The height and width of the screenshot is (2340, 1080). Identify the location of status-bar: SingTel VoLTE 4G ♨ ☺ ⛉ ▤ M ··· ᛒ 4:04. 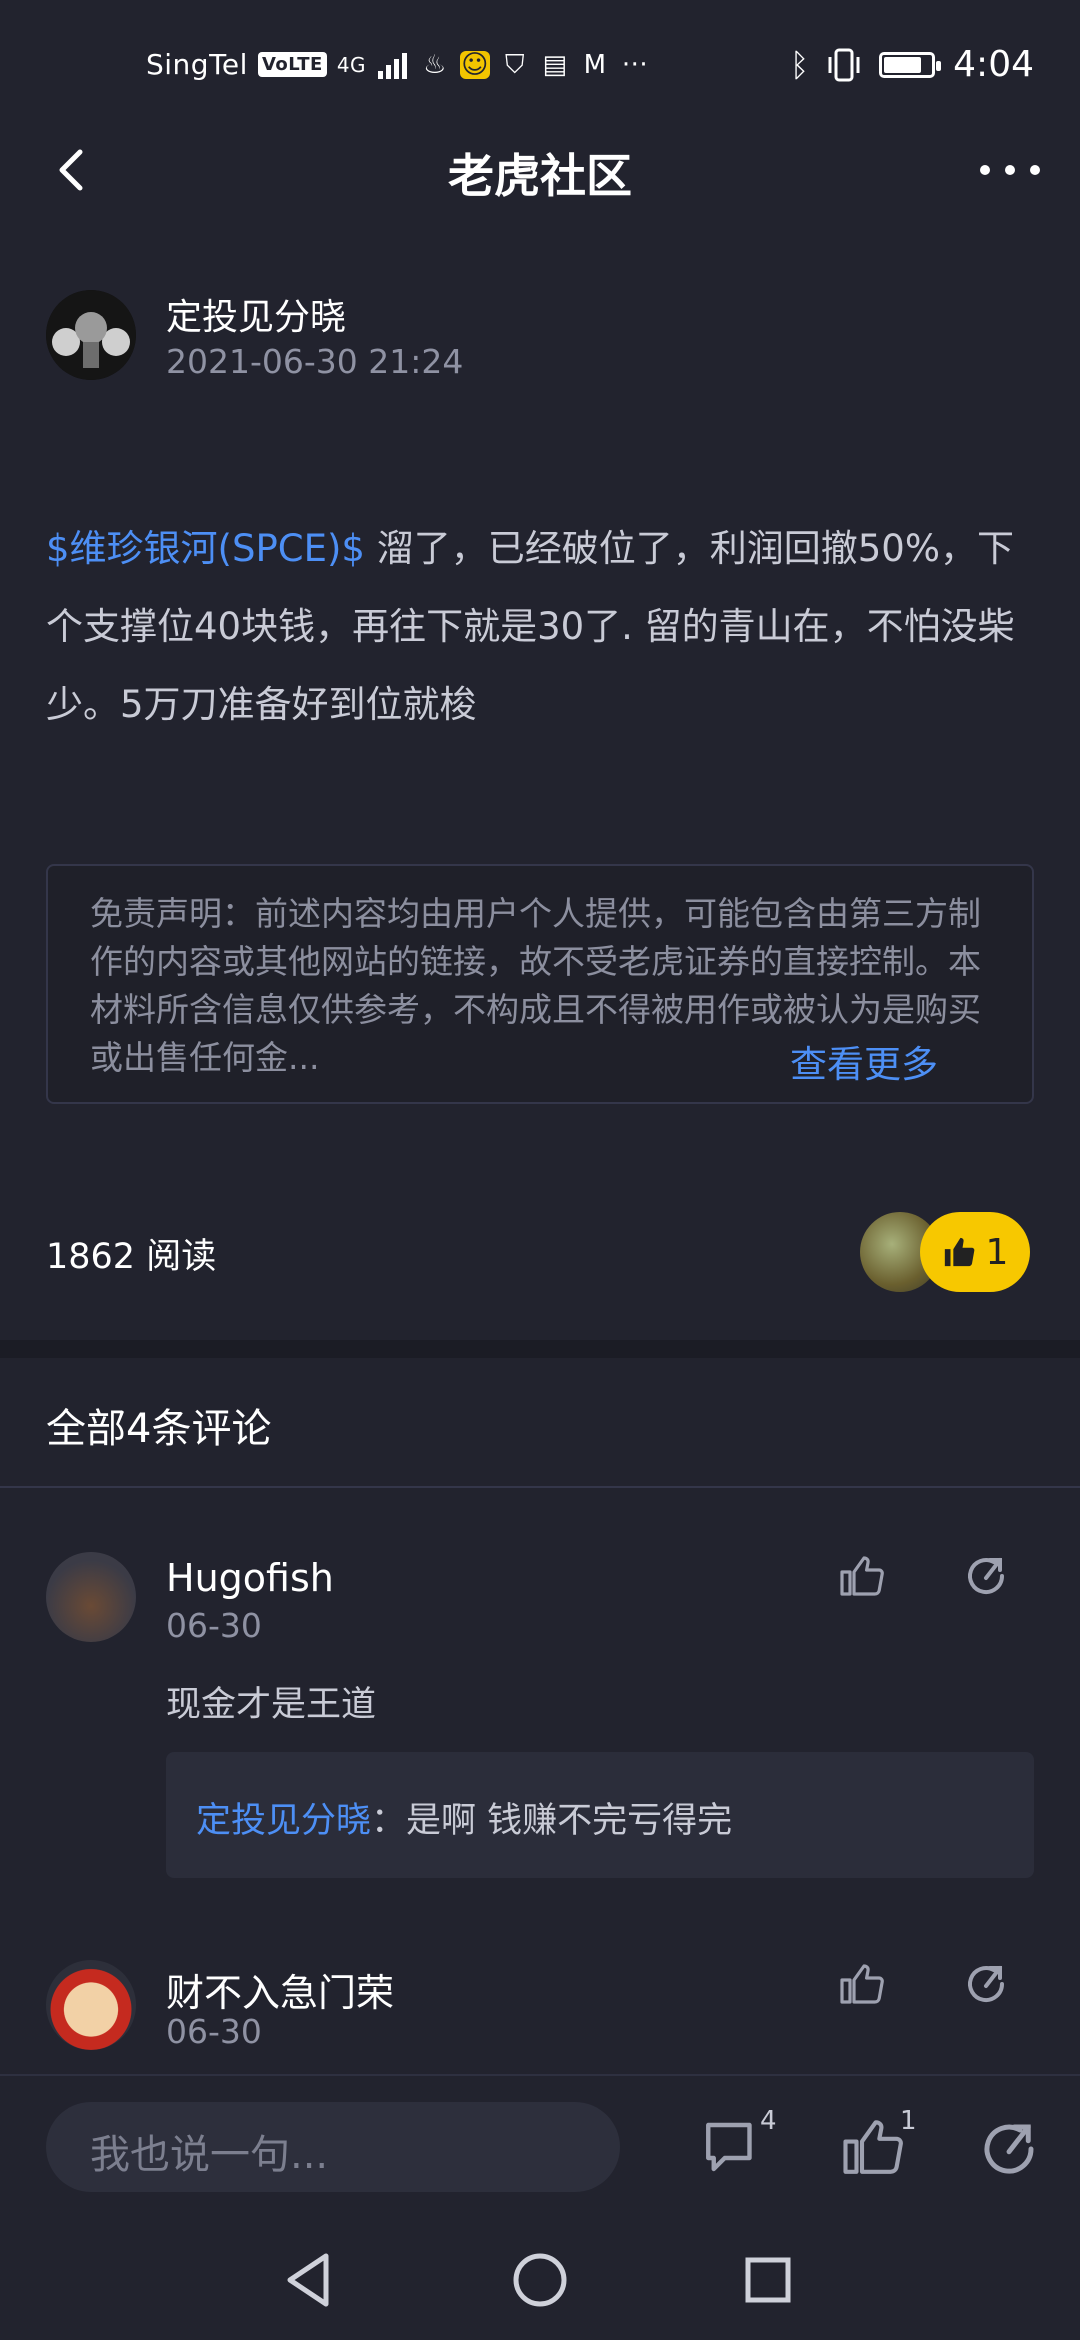
(540, 65).